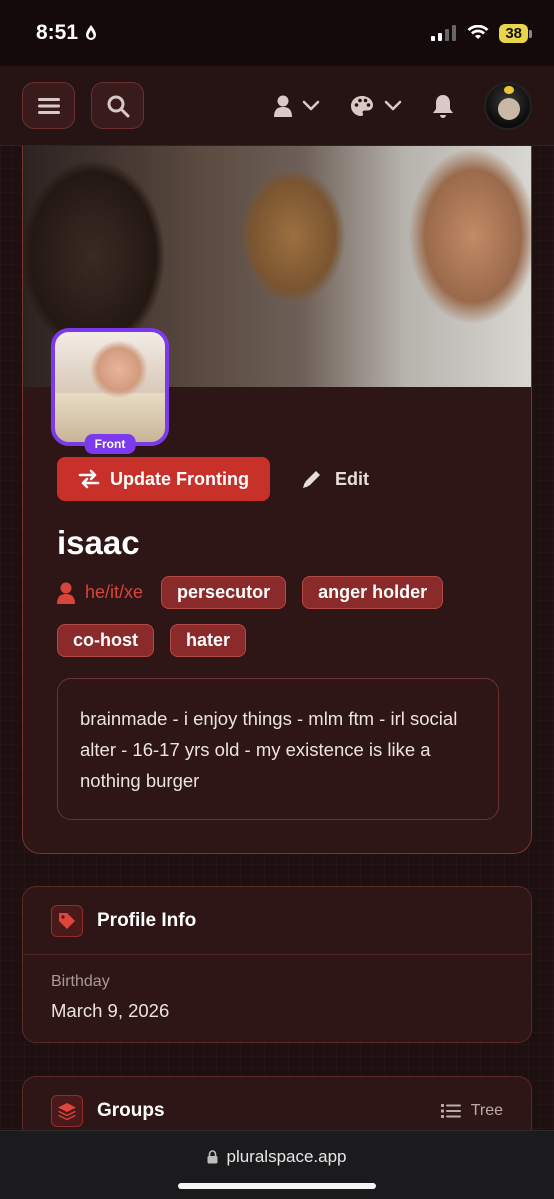 The height and width of the screenshot is (1199, 554). I want to click on search-icon, so click(118, 106).